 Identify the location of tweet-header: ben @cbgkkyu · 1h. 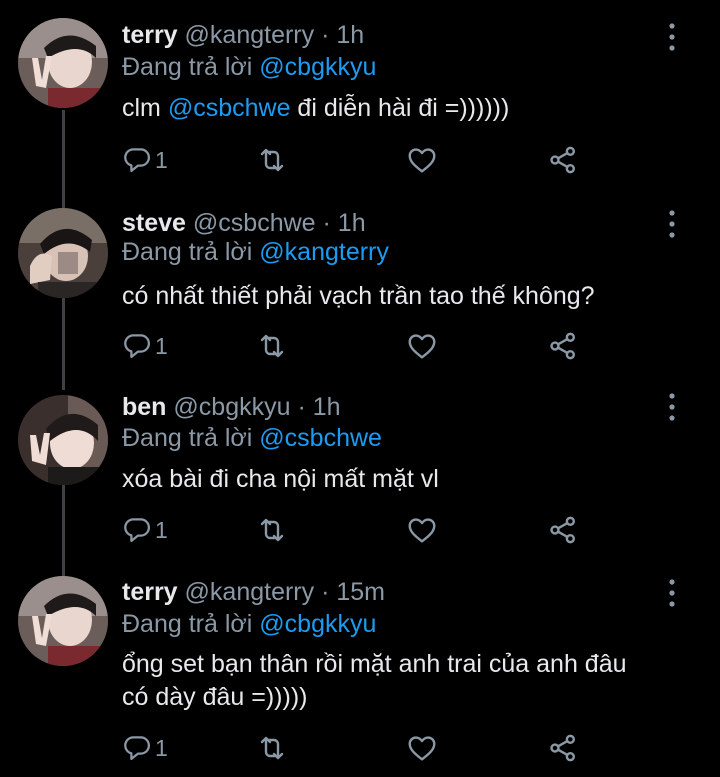
(231, 407).